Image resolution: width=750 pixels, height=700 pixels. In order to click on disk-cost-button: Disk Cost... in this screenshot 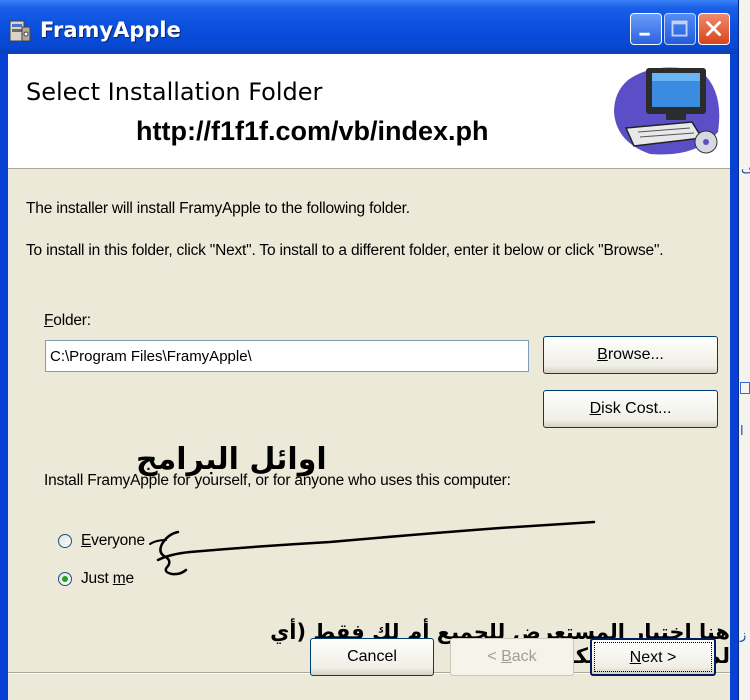, I will do `click(630, 409)`.